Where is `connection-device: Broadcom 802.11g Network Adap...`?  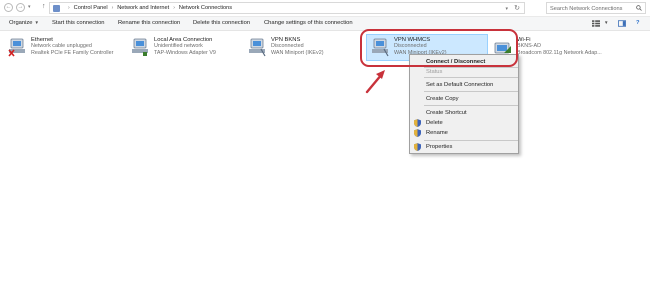 connection-device: Broadcom 802.11g Network Adap... is located at coordinates (559, 52).